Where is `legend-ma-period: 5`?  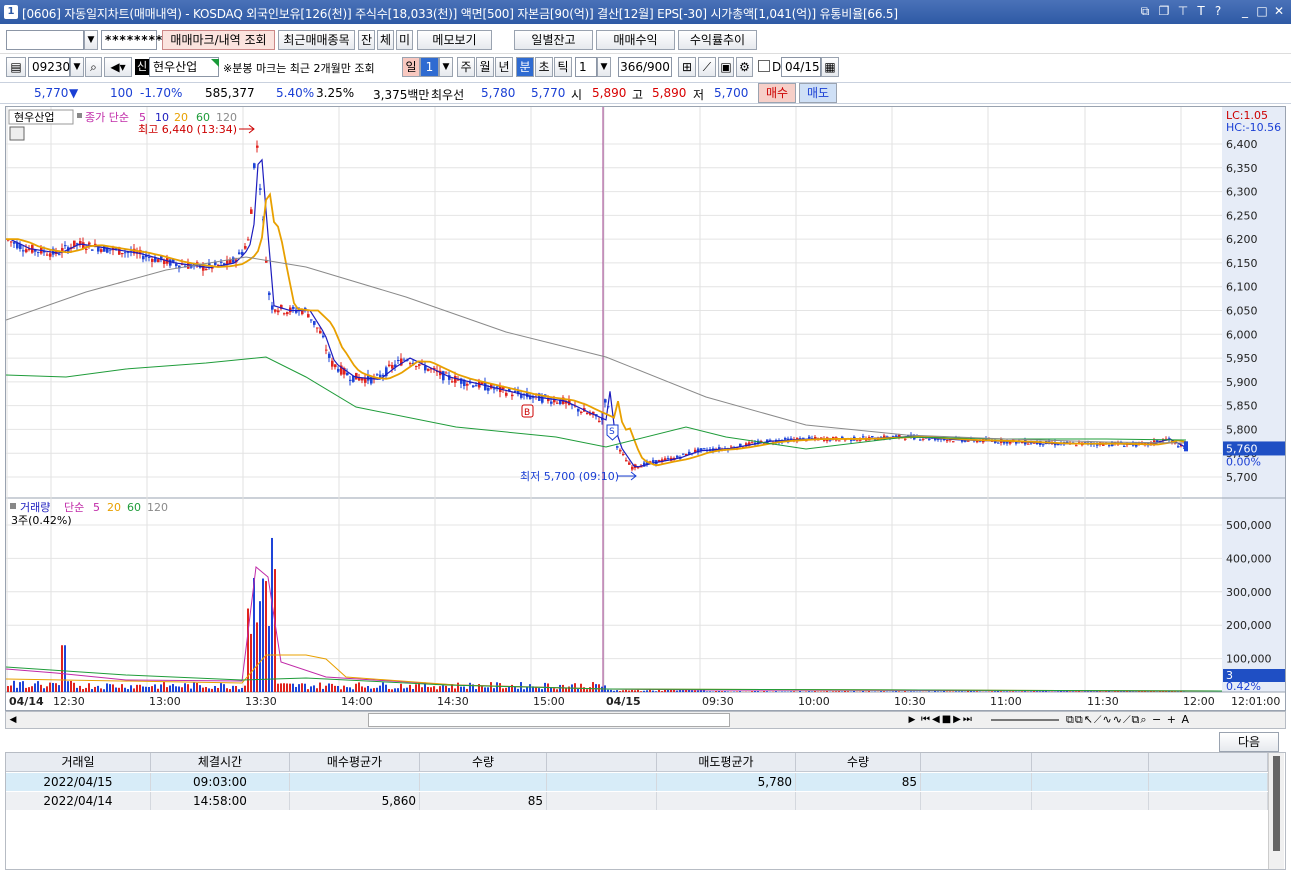
legend-ma-period: 5 is located at coordinates (142, 117).